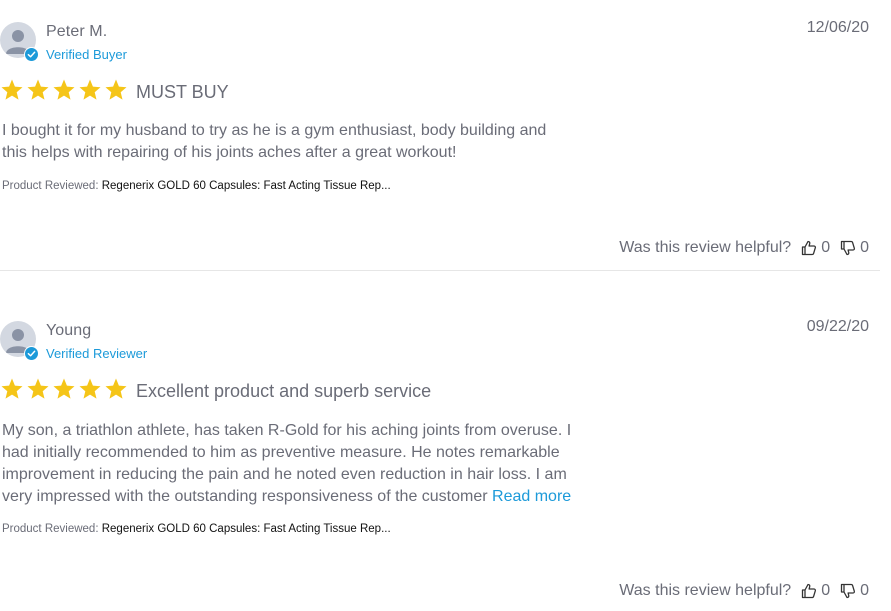 The image size is (891, 611). Describe the element at coordinates (86, 54) in the screenshot. I see `verified-buyer-label: Verified Buyer` at that location.